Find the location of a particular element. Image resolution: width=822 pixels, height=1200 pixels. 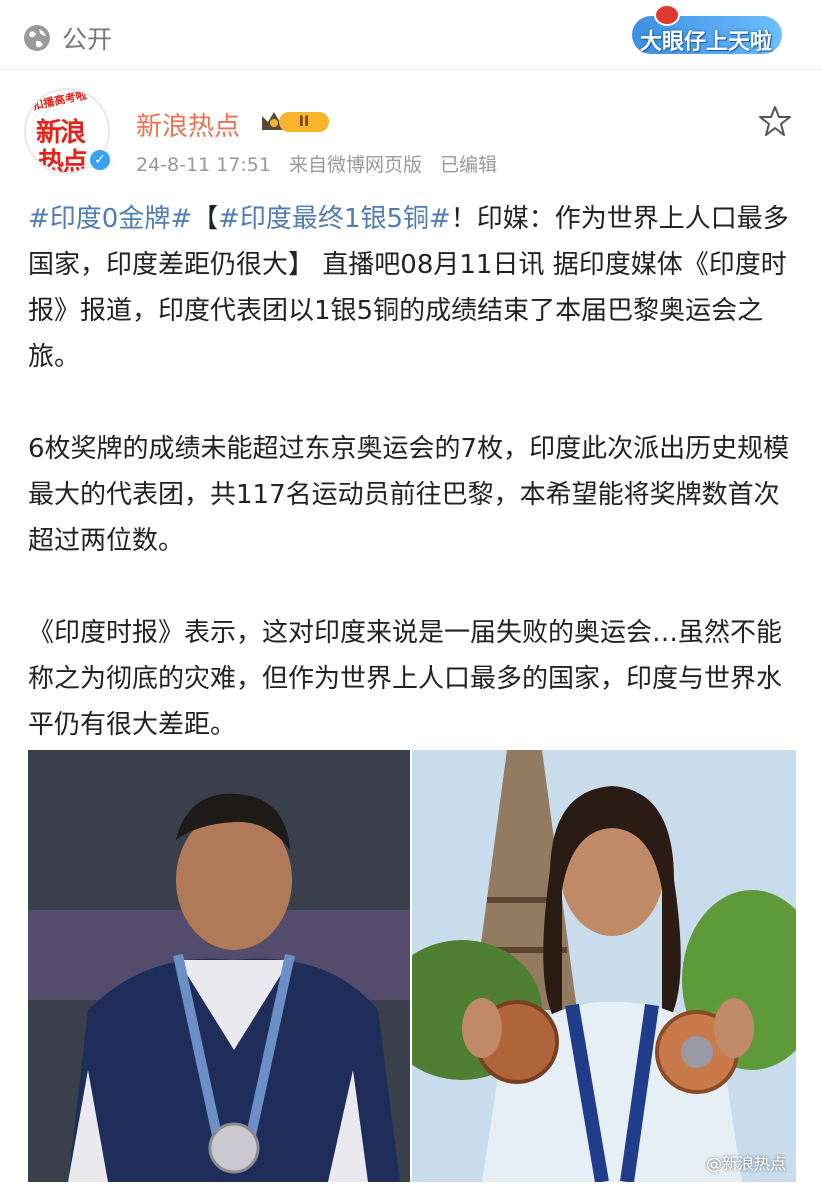

post-source: 来自微博网页版 is located at coordinates (356, 165).